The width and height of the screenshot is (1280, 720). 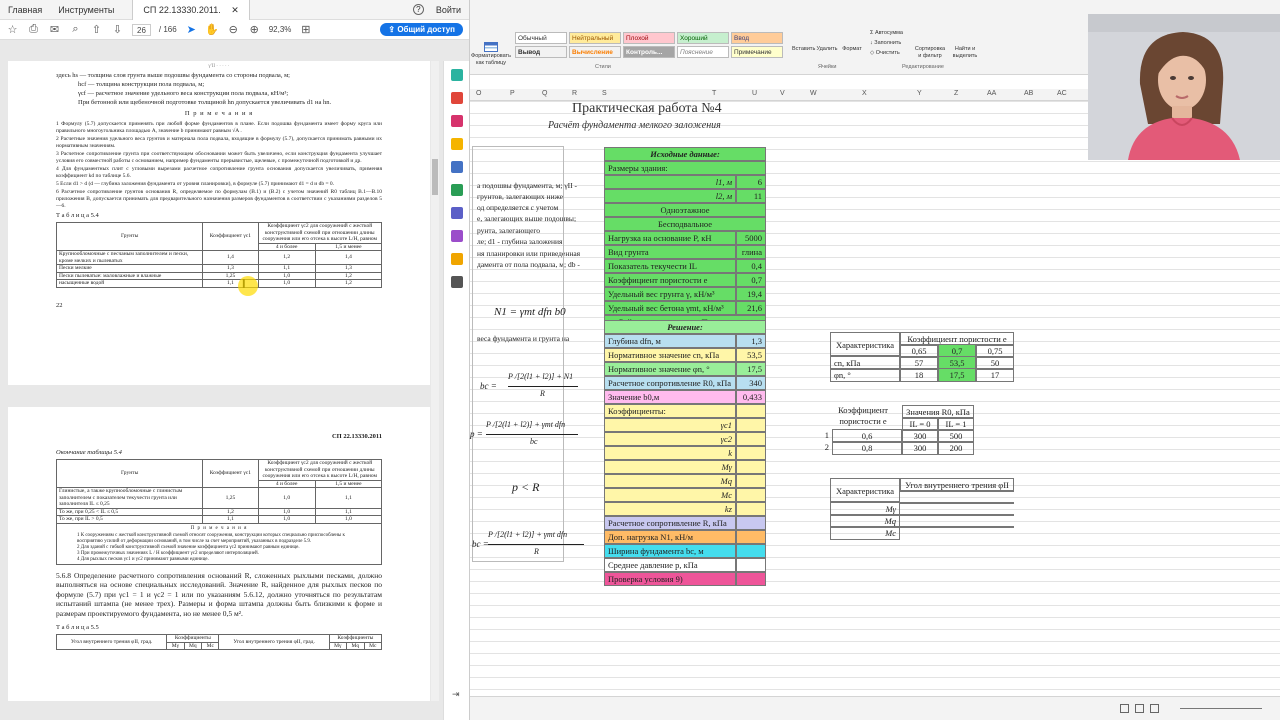 What do you see at coordinates (1062, 93) in the screenshot?
I see `column-header: AC` at bounding box center [1062, 93].